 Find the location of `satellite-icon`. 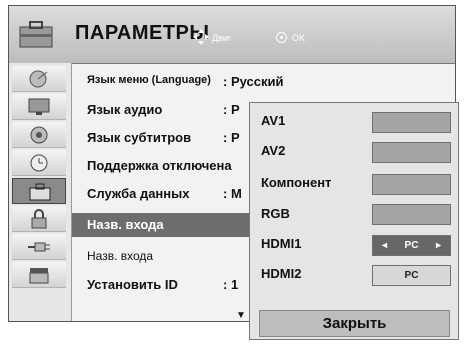

satellite-icon is located at coordinates (38, 79).